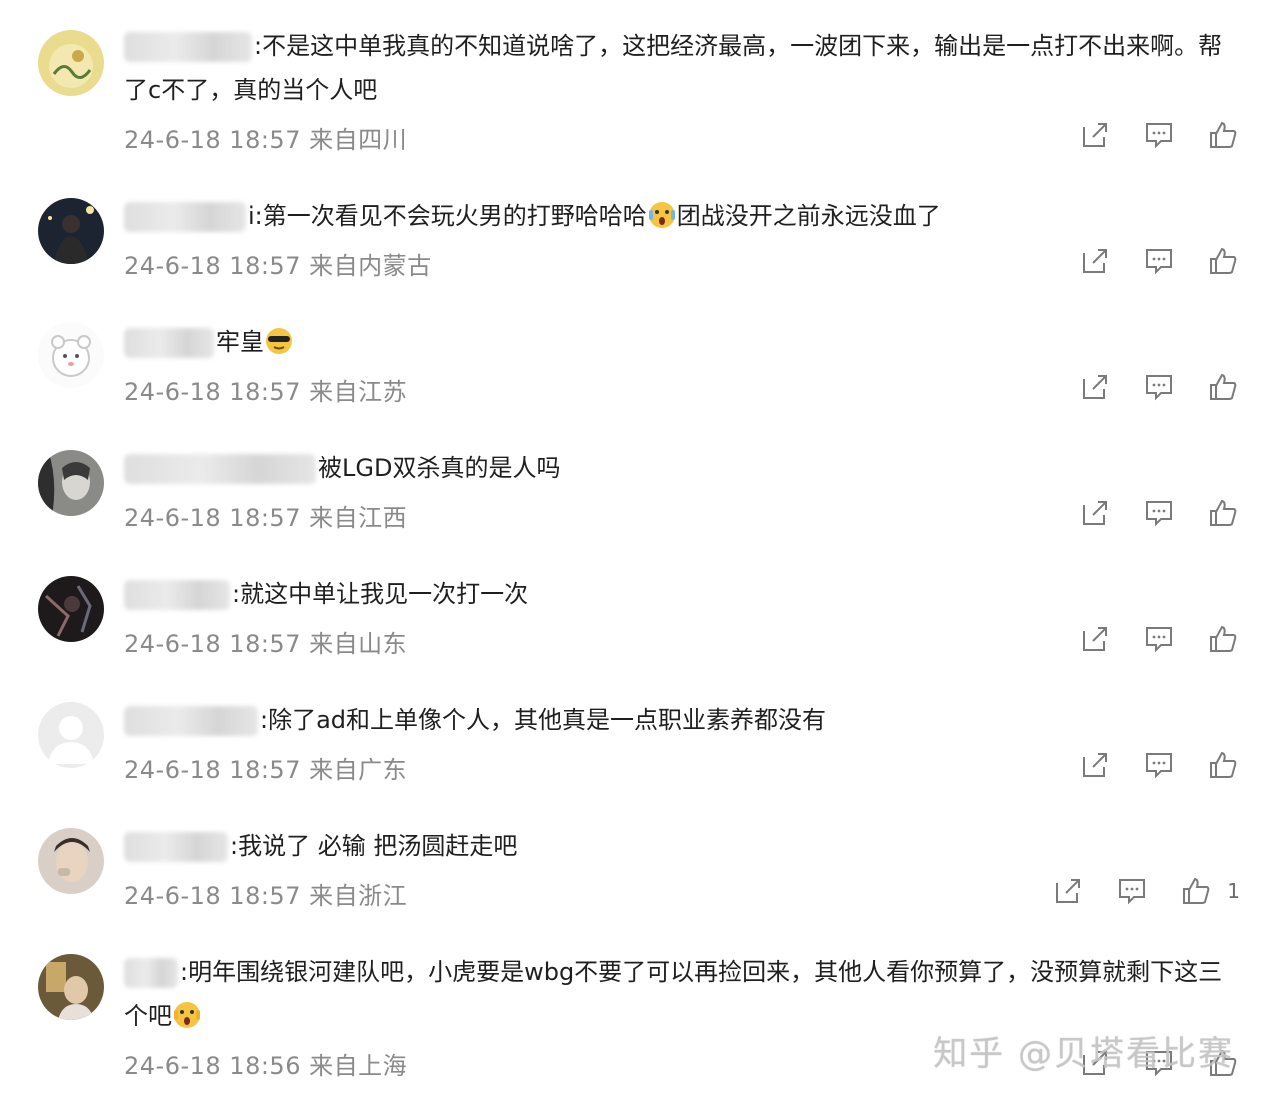  Describe the element at coordinates (358, 644) in the screenshot. I see `location: 来自山东` at that location.